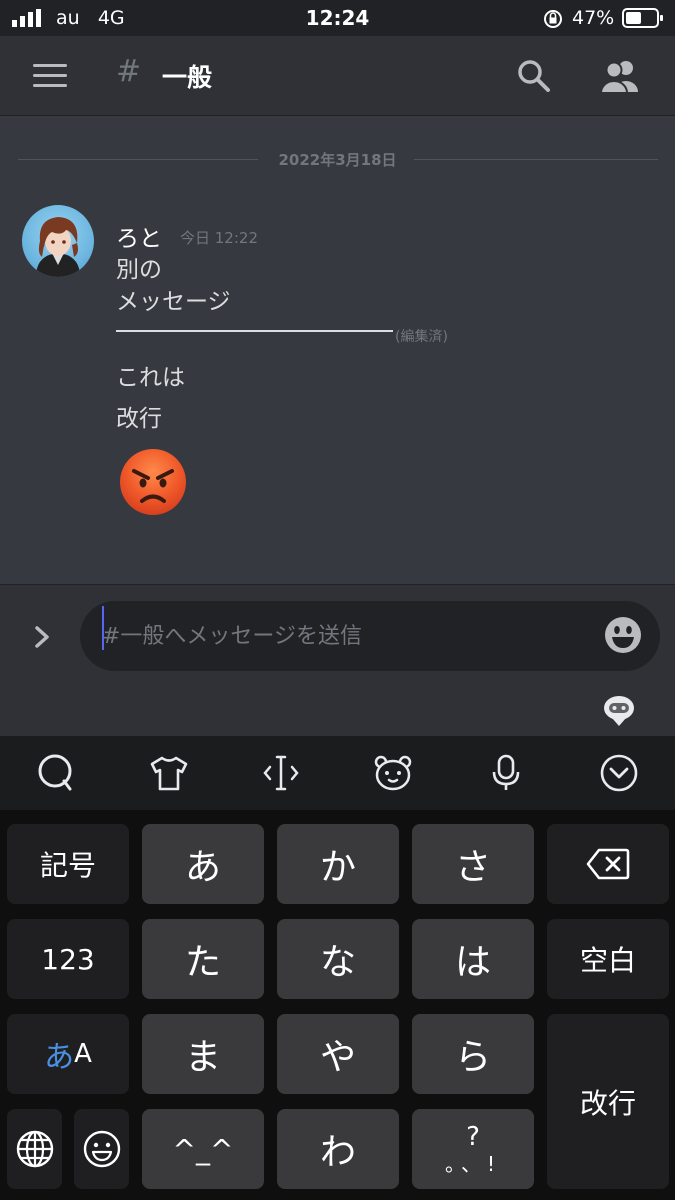  What do you see at coordinates (337, 76) in the screenshot?
I see `channel-header: # 一般` at bounding box center [337, 76].